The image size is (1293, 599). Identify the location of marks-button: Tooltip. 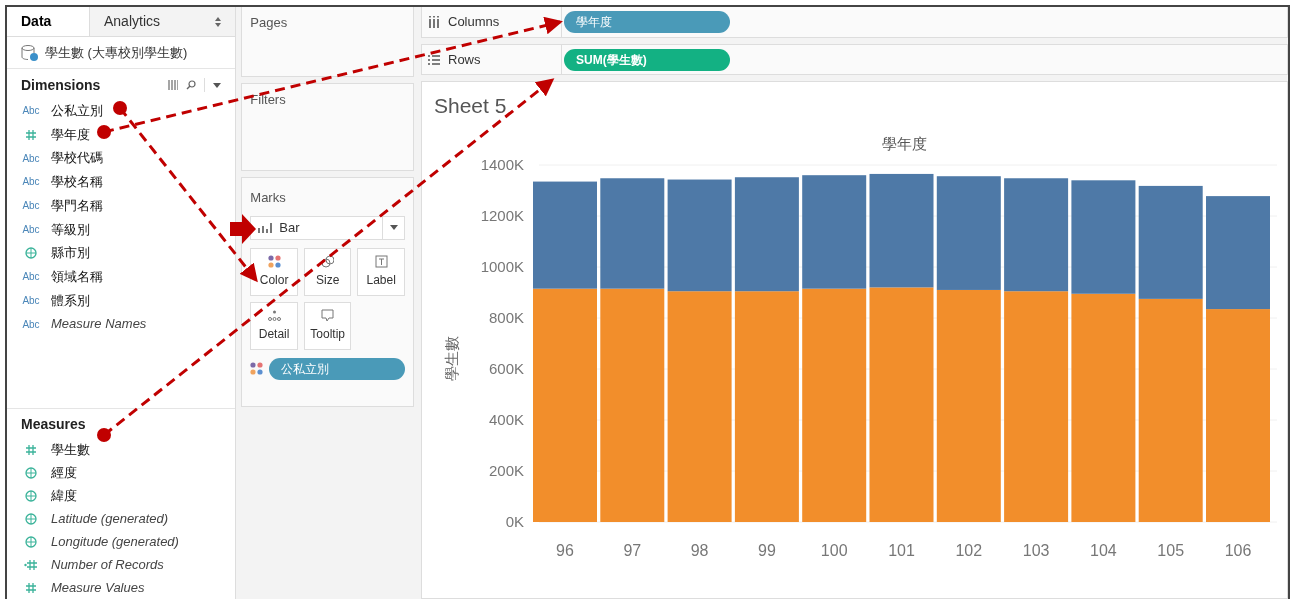
(327, 325).